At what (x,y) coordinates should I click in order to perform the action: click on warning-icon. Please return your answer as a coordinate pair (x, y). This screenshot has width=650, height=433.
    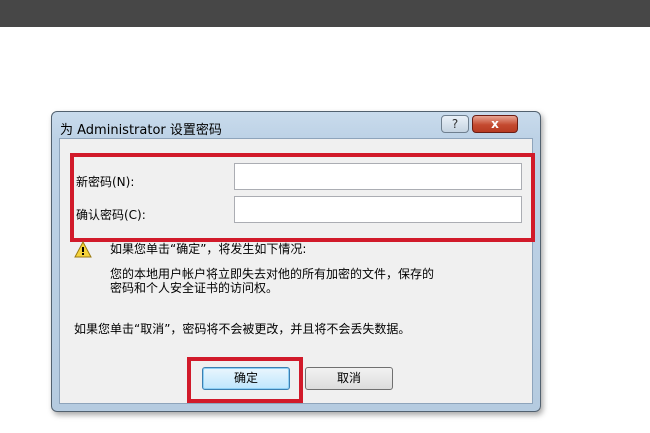
    Looking at the image, I should click on (83, 249).